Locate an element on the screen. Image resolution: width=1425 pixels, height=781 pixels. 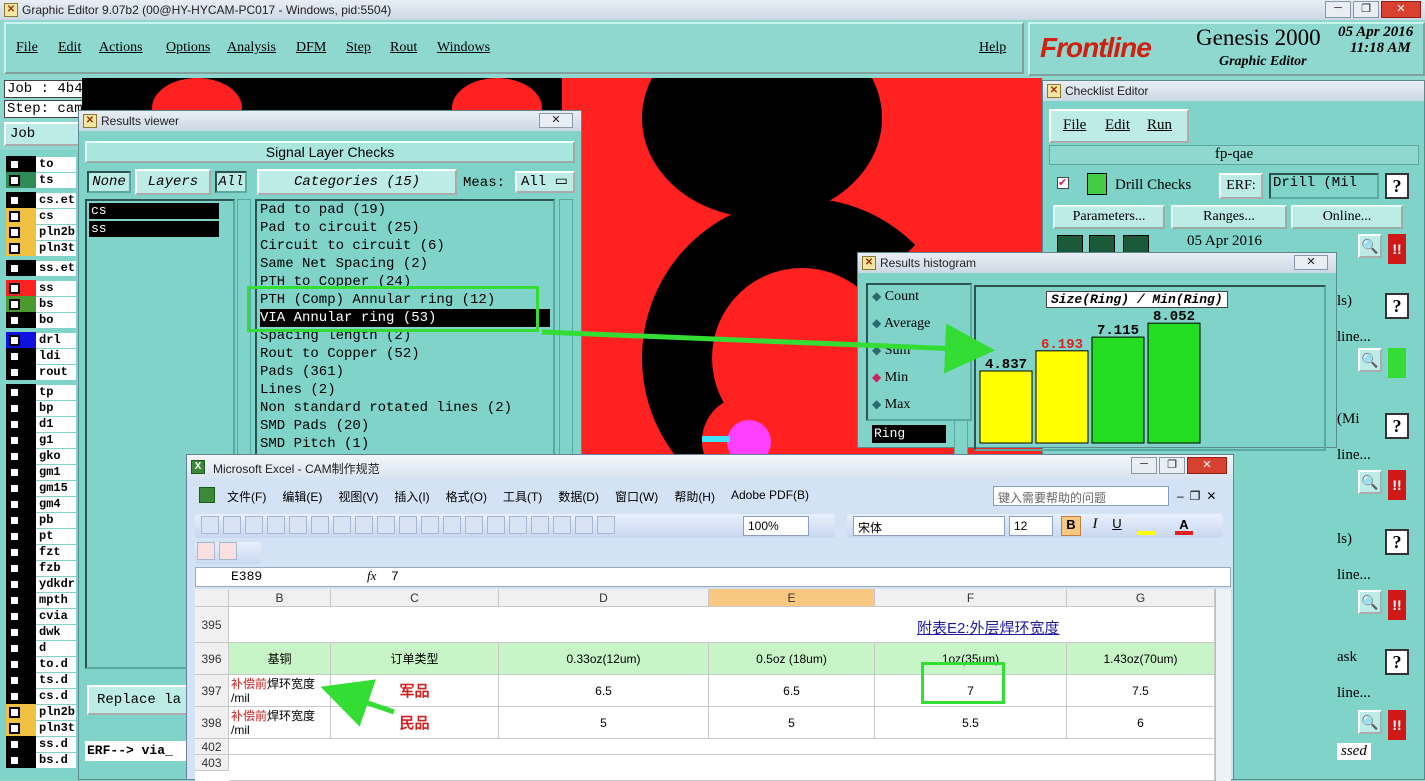
arrow-to-histogram is located at coordinates (768, 348).